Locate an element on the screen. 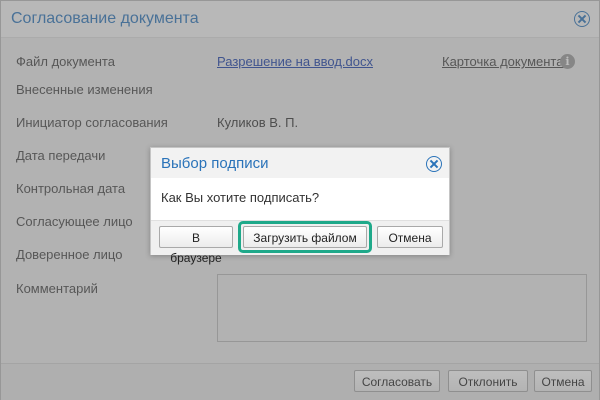 Image resolution: width=600 pixels, height=400 pixels. modal-titlebar: Выбор подписи is located at coordinates (300, 163).